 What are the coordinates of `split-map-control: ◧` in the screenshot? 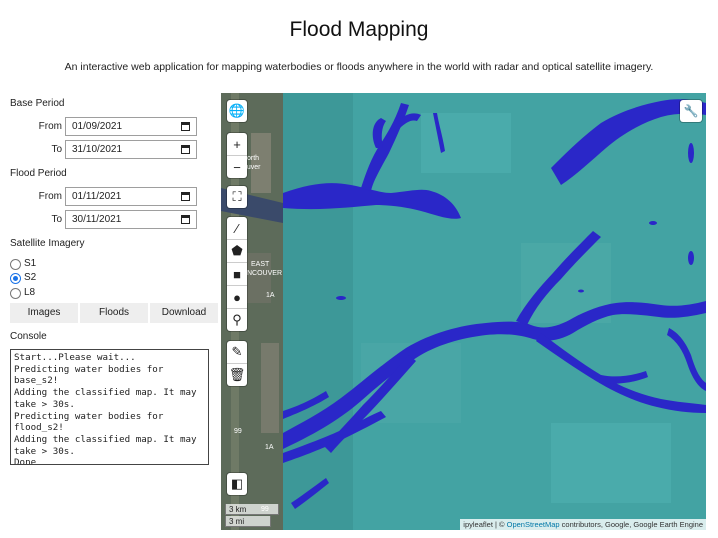 It's located at (237, 484).